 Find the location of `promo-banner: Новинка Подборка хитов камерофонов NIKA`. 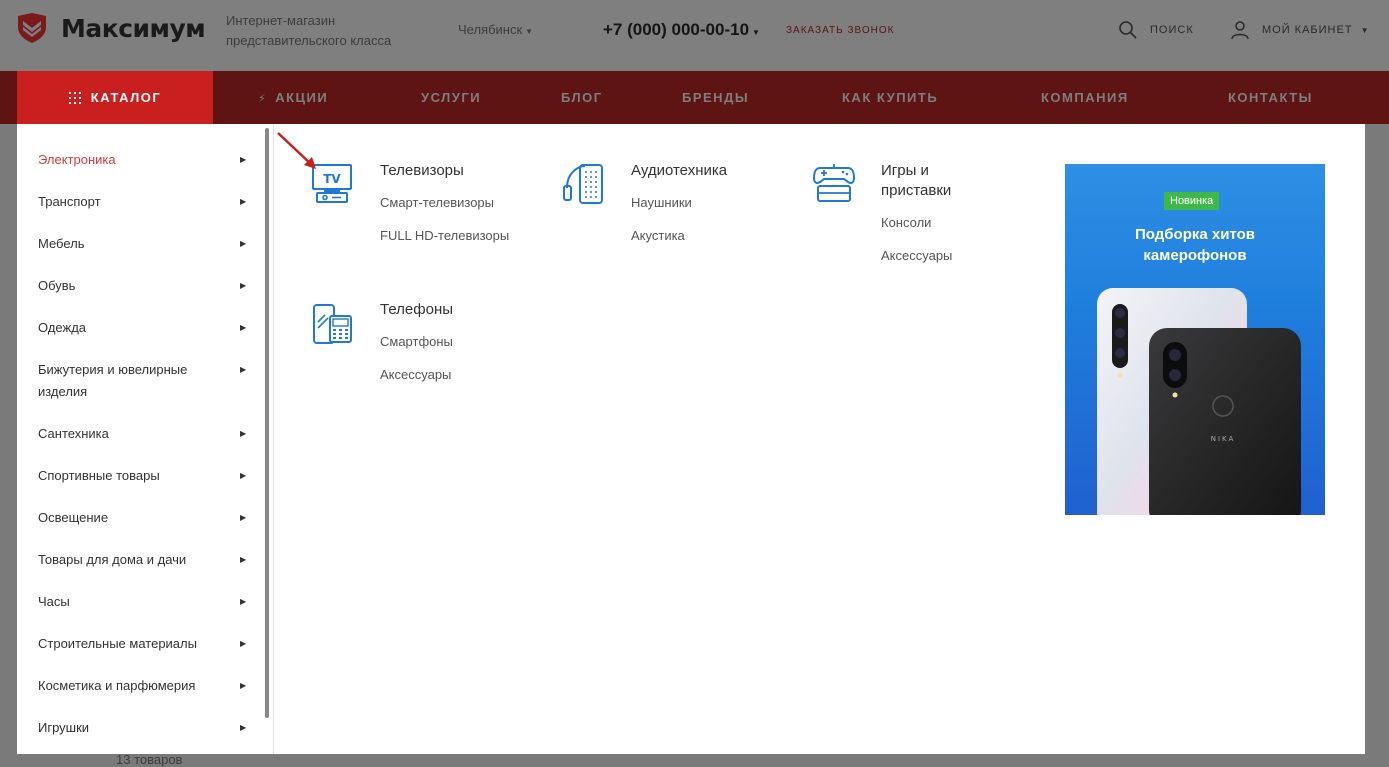

promo-banner: Новинка Подборка хитов камерофонов NIKA is located at coordinates (1195, 339).